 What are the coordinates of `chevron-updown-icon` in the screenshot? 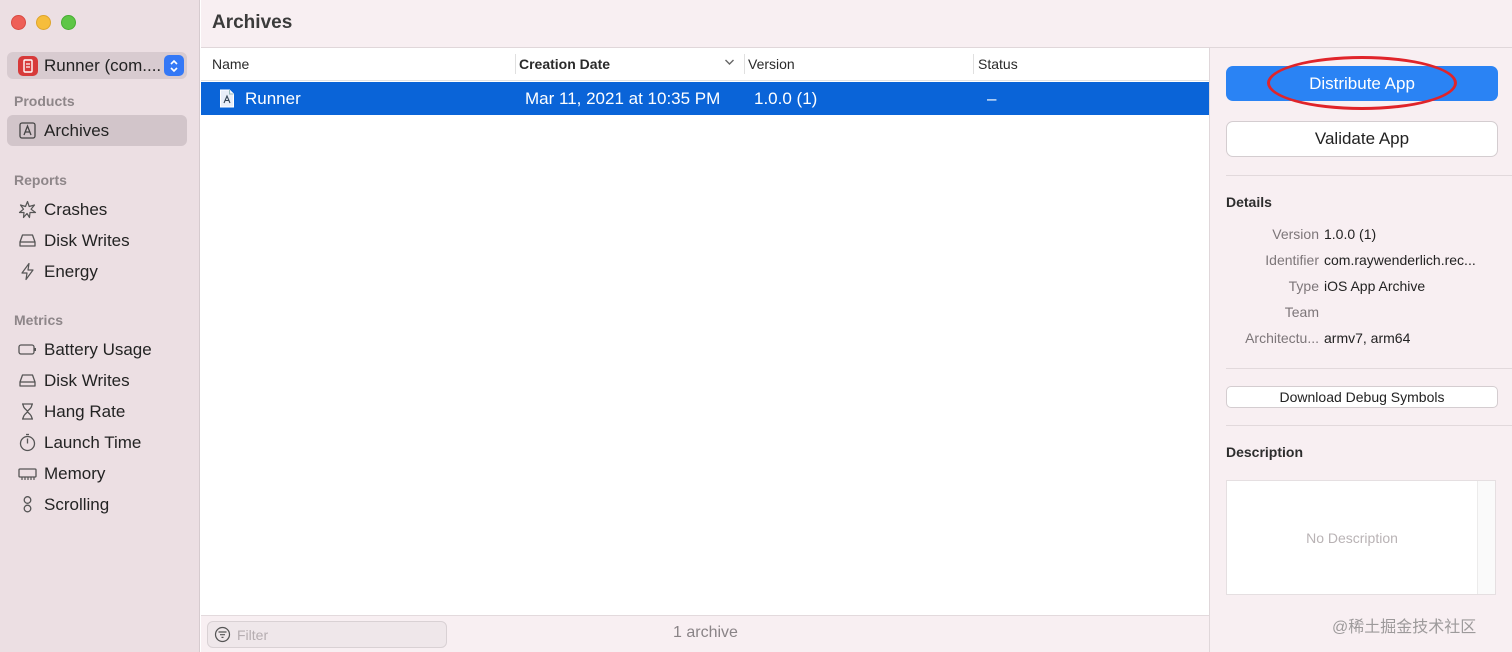 It's located at (174, 65).